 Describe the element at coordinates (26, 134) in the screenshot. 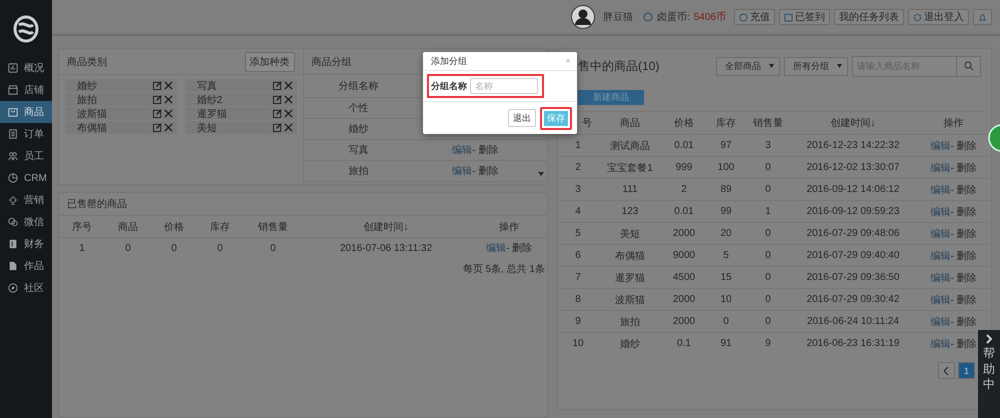

I see `sidebar-item: 订单` at that location.